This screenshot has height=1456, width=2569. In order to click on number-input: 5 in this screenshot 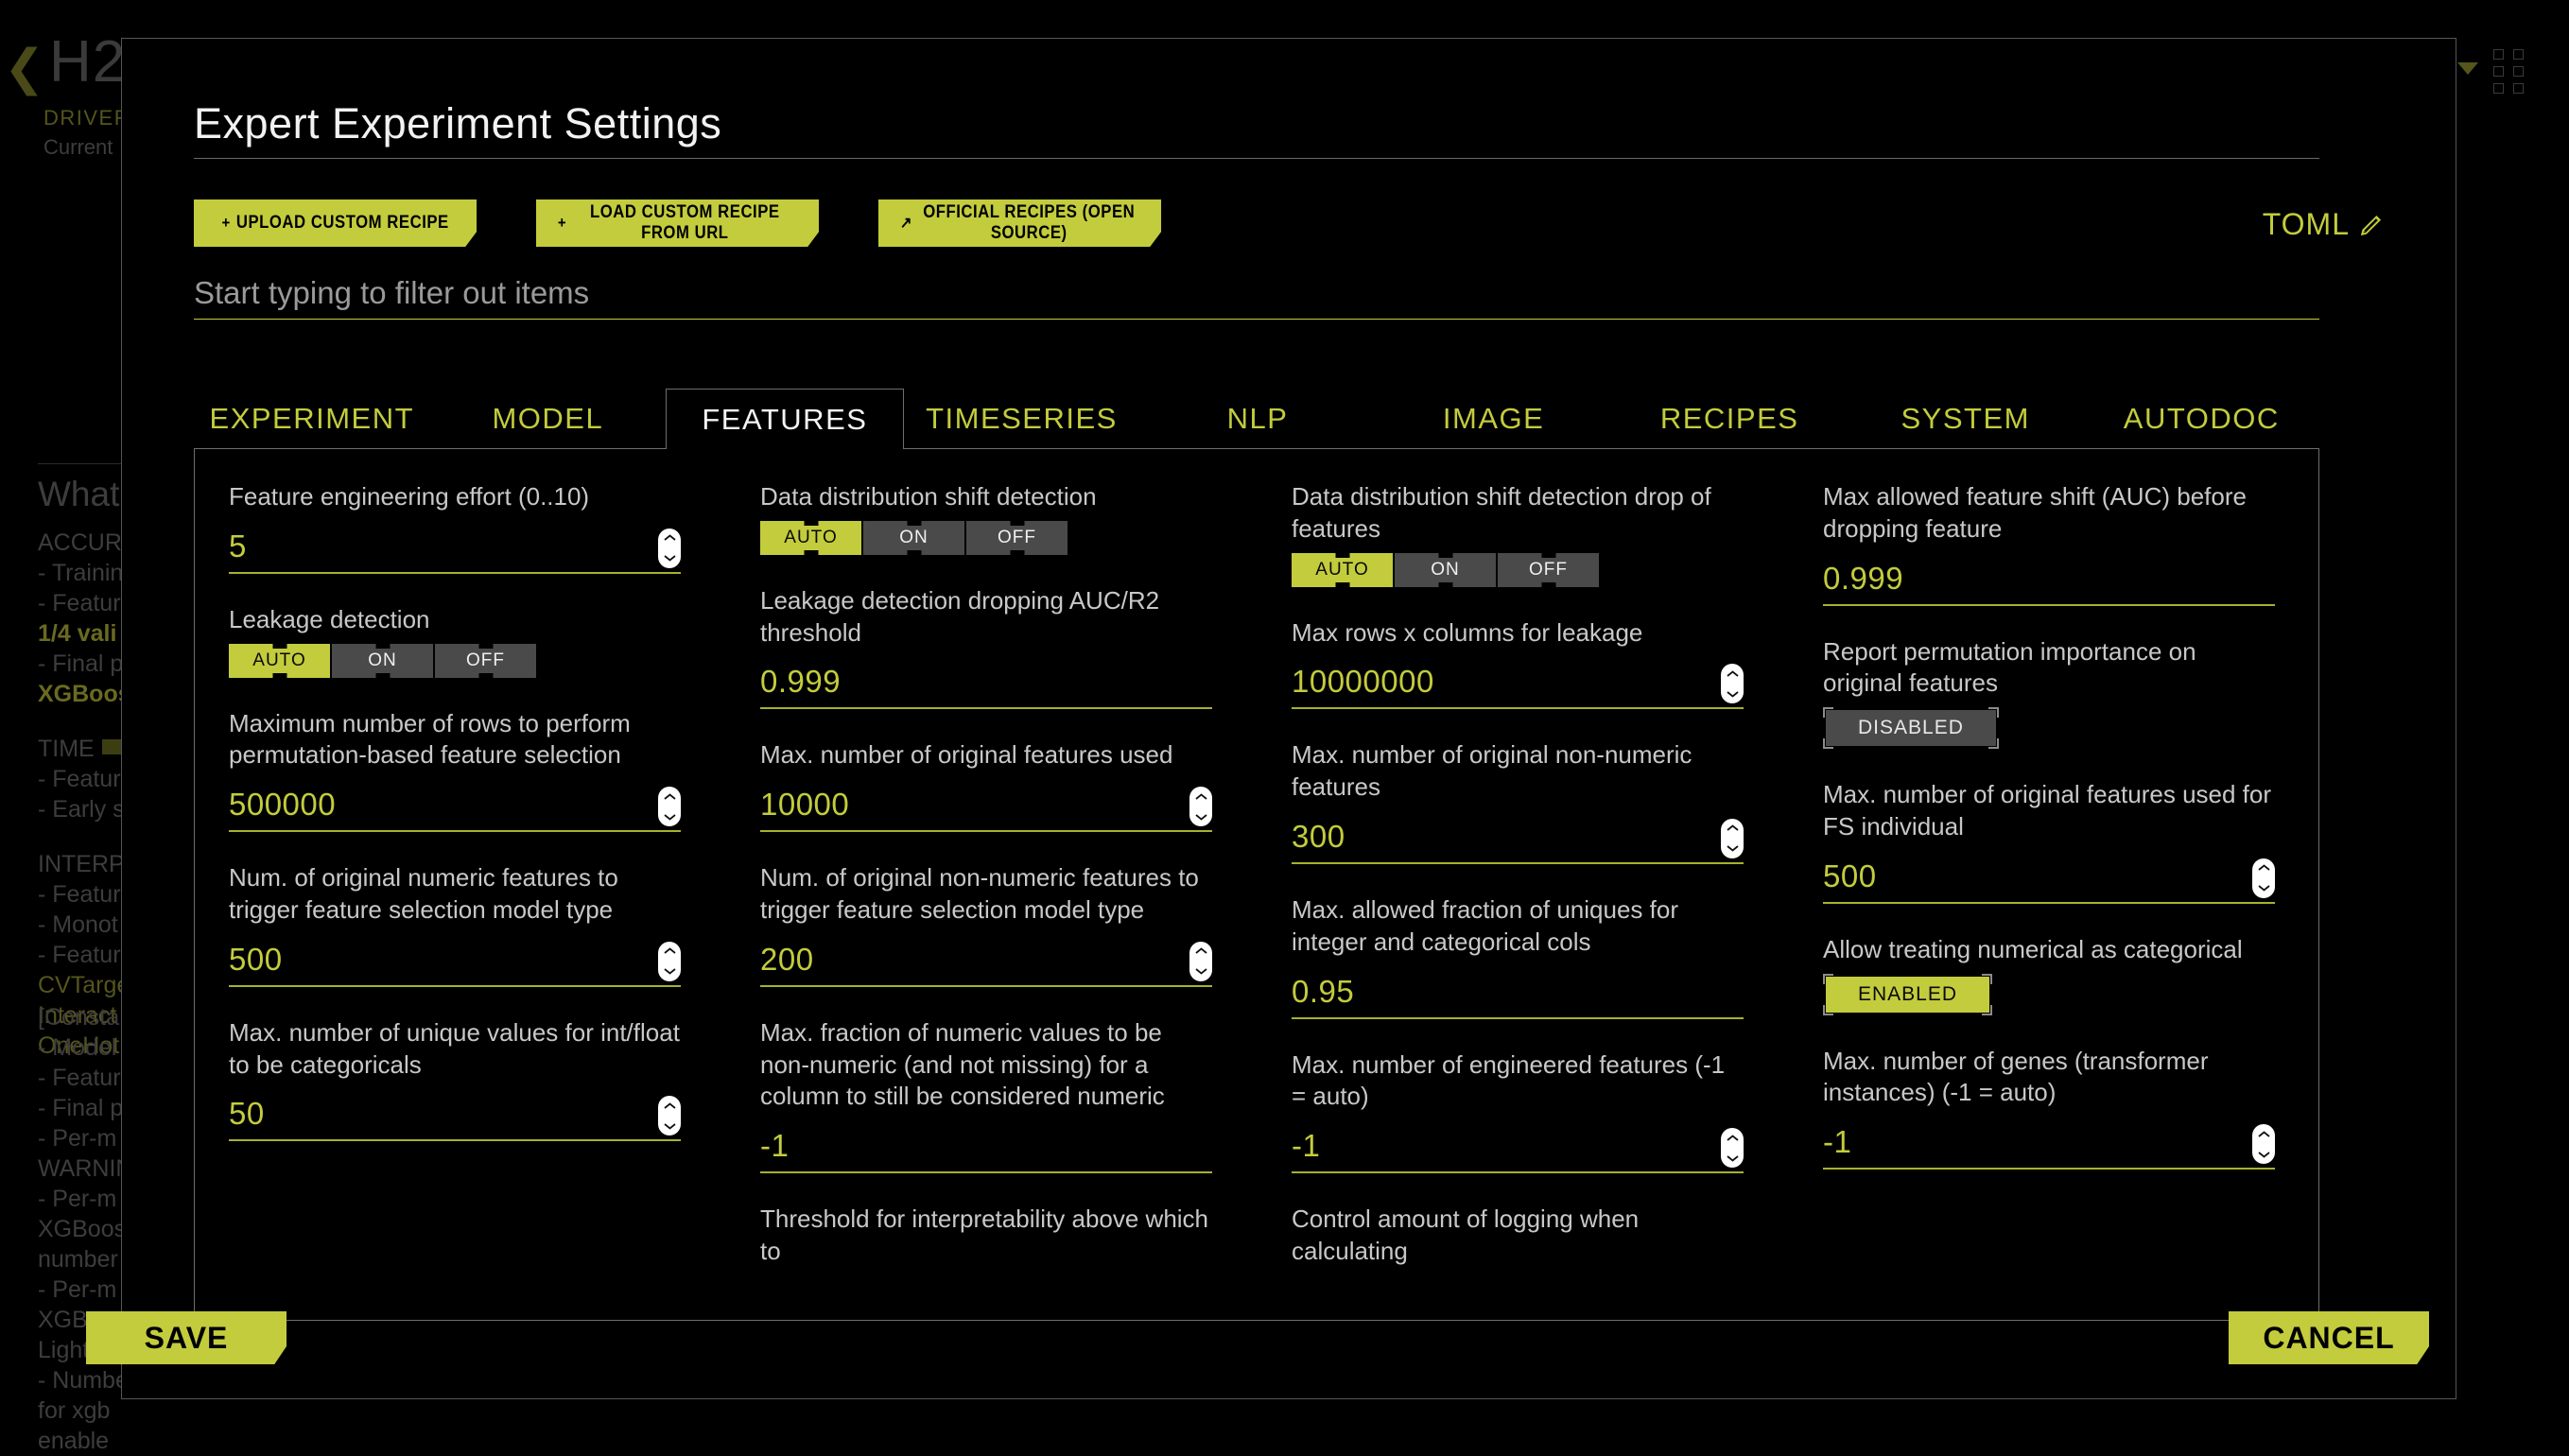, I will do `click(455, 547)`.